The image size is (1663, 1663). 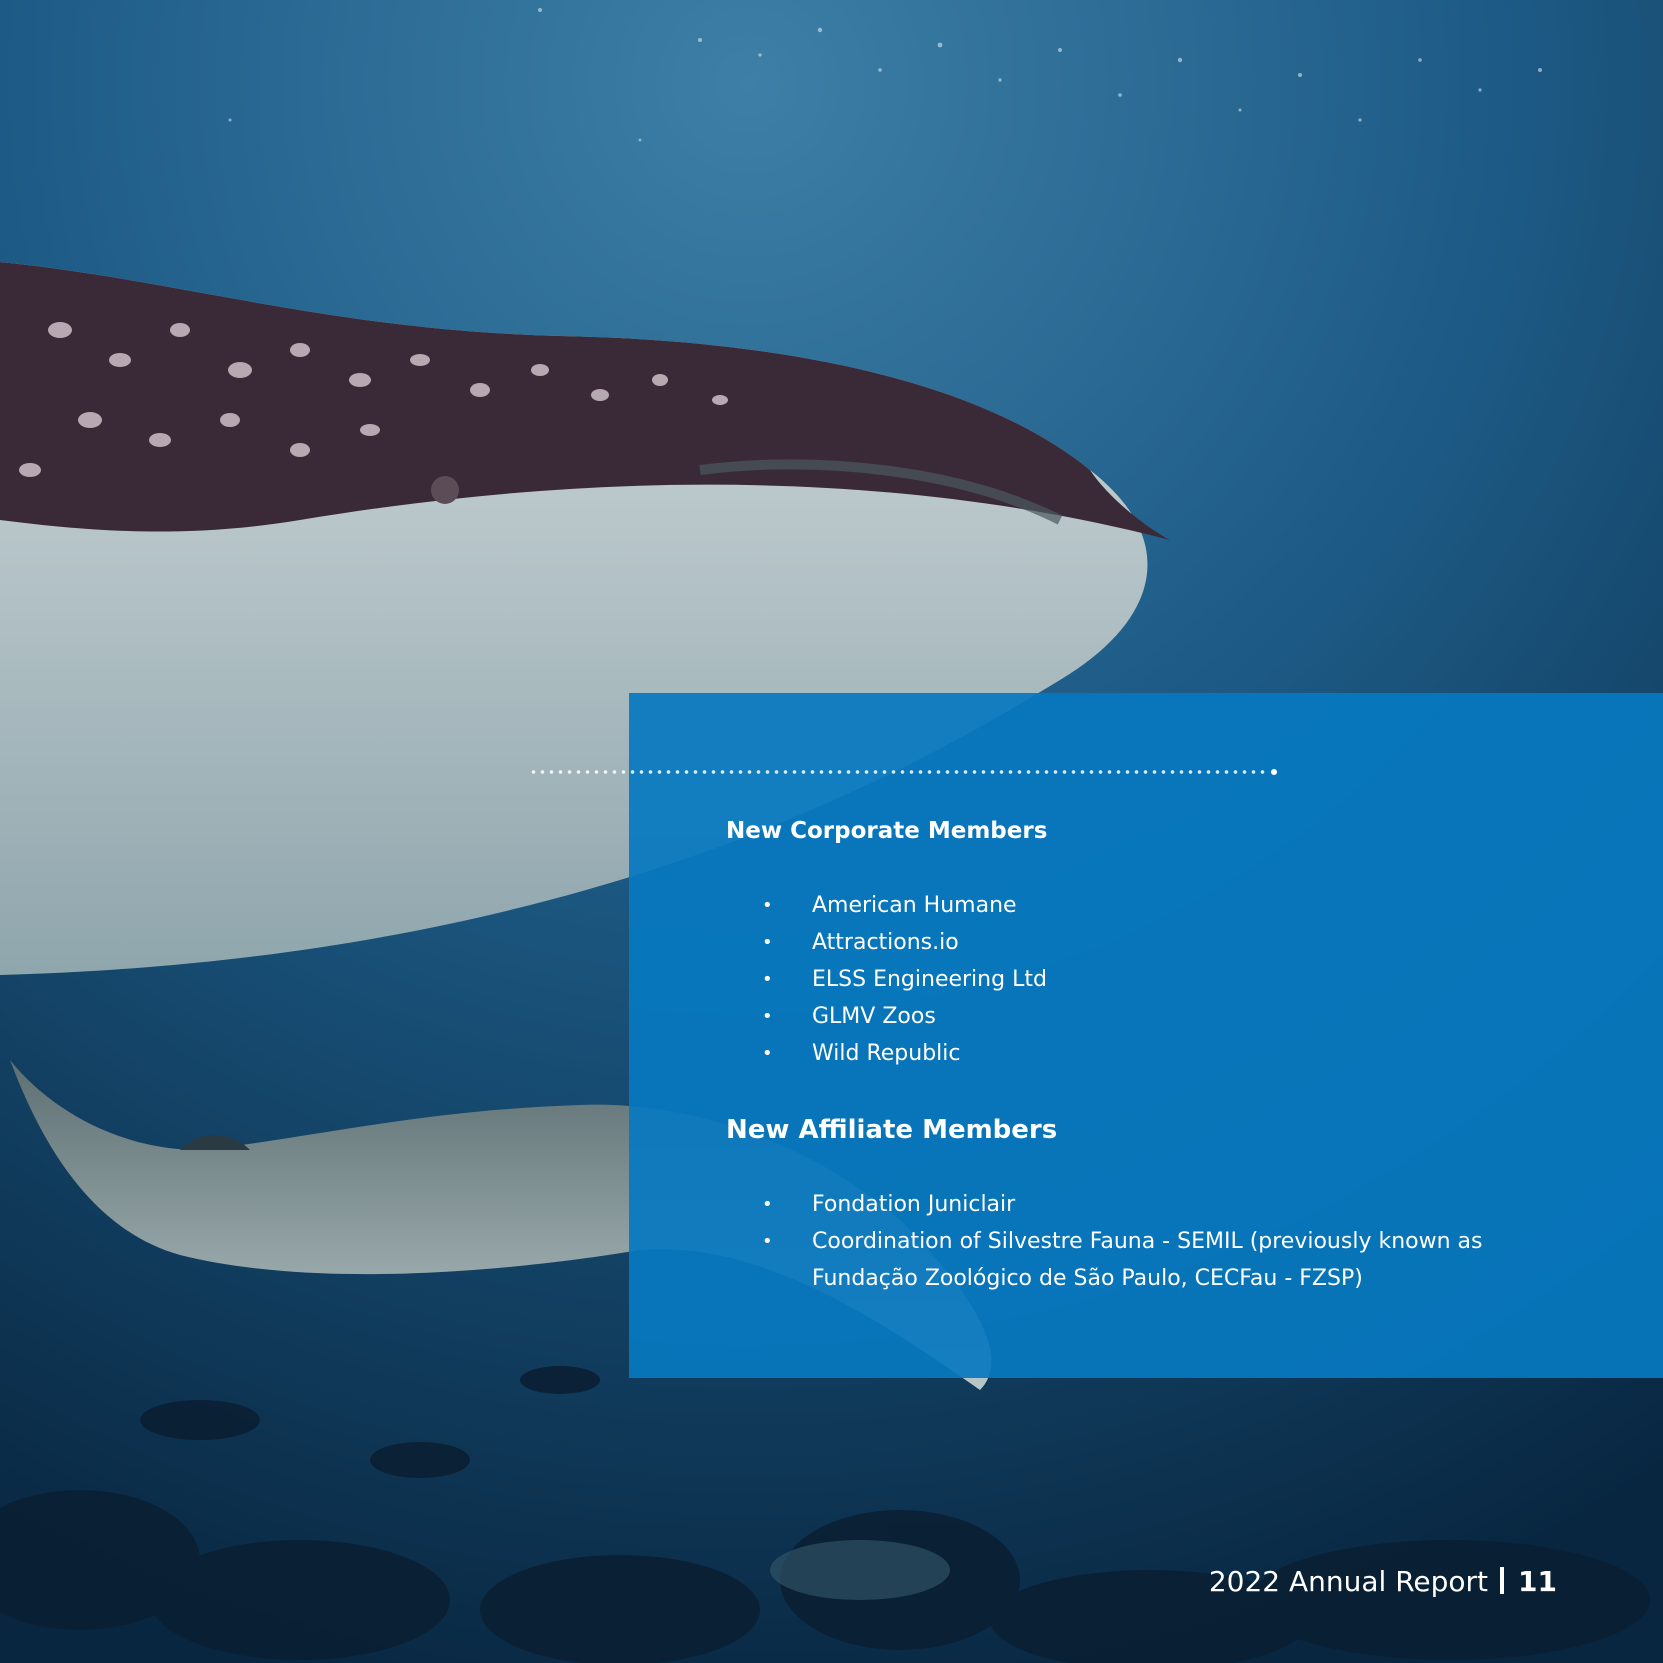 What do you see at coordinates (929, 979) in the screenshot?
I see `member-name: ELSS Engineering Ltd` at bounding box center [929, 979].